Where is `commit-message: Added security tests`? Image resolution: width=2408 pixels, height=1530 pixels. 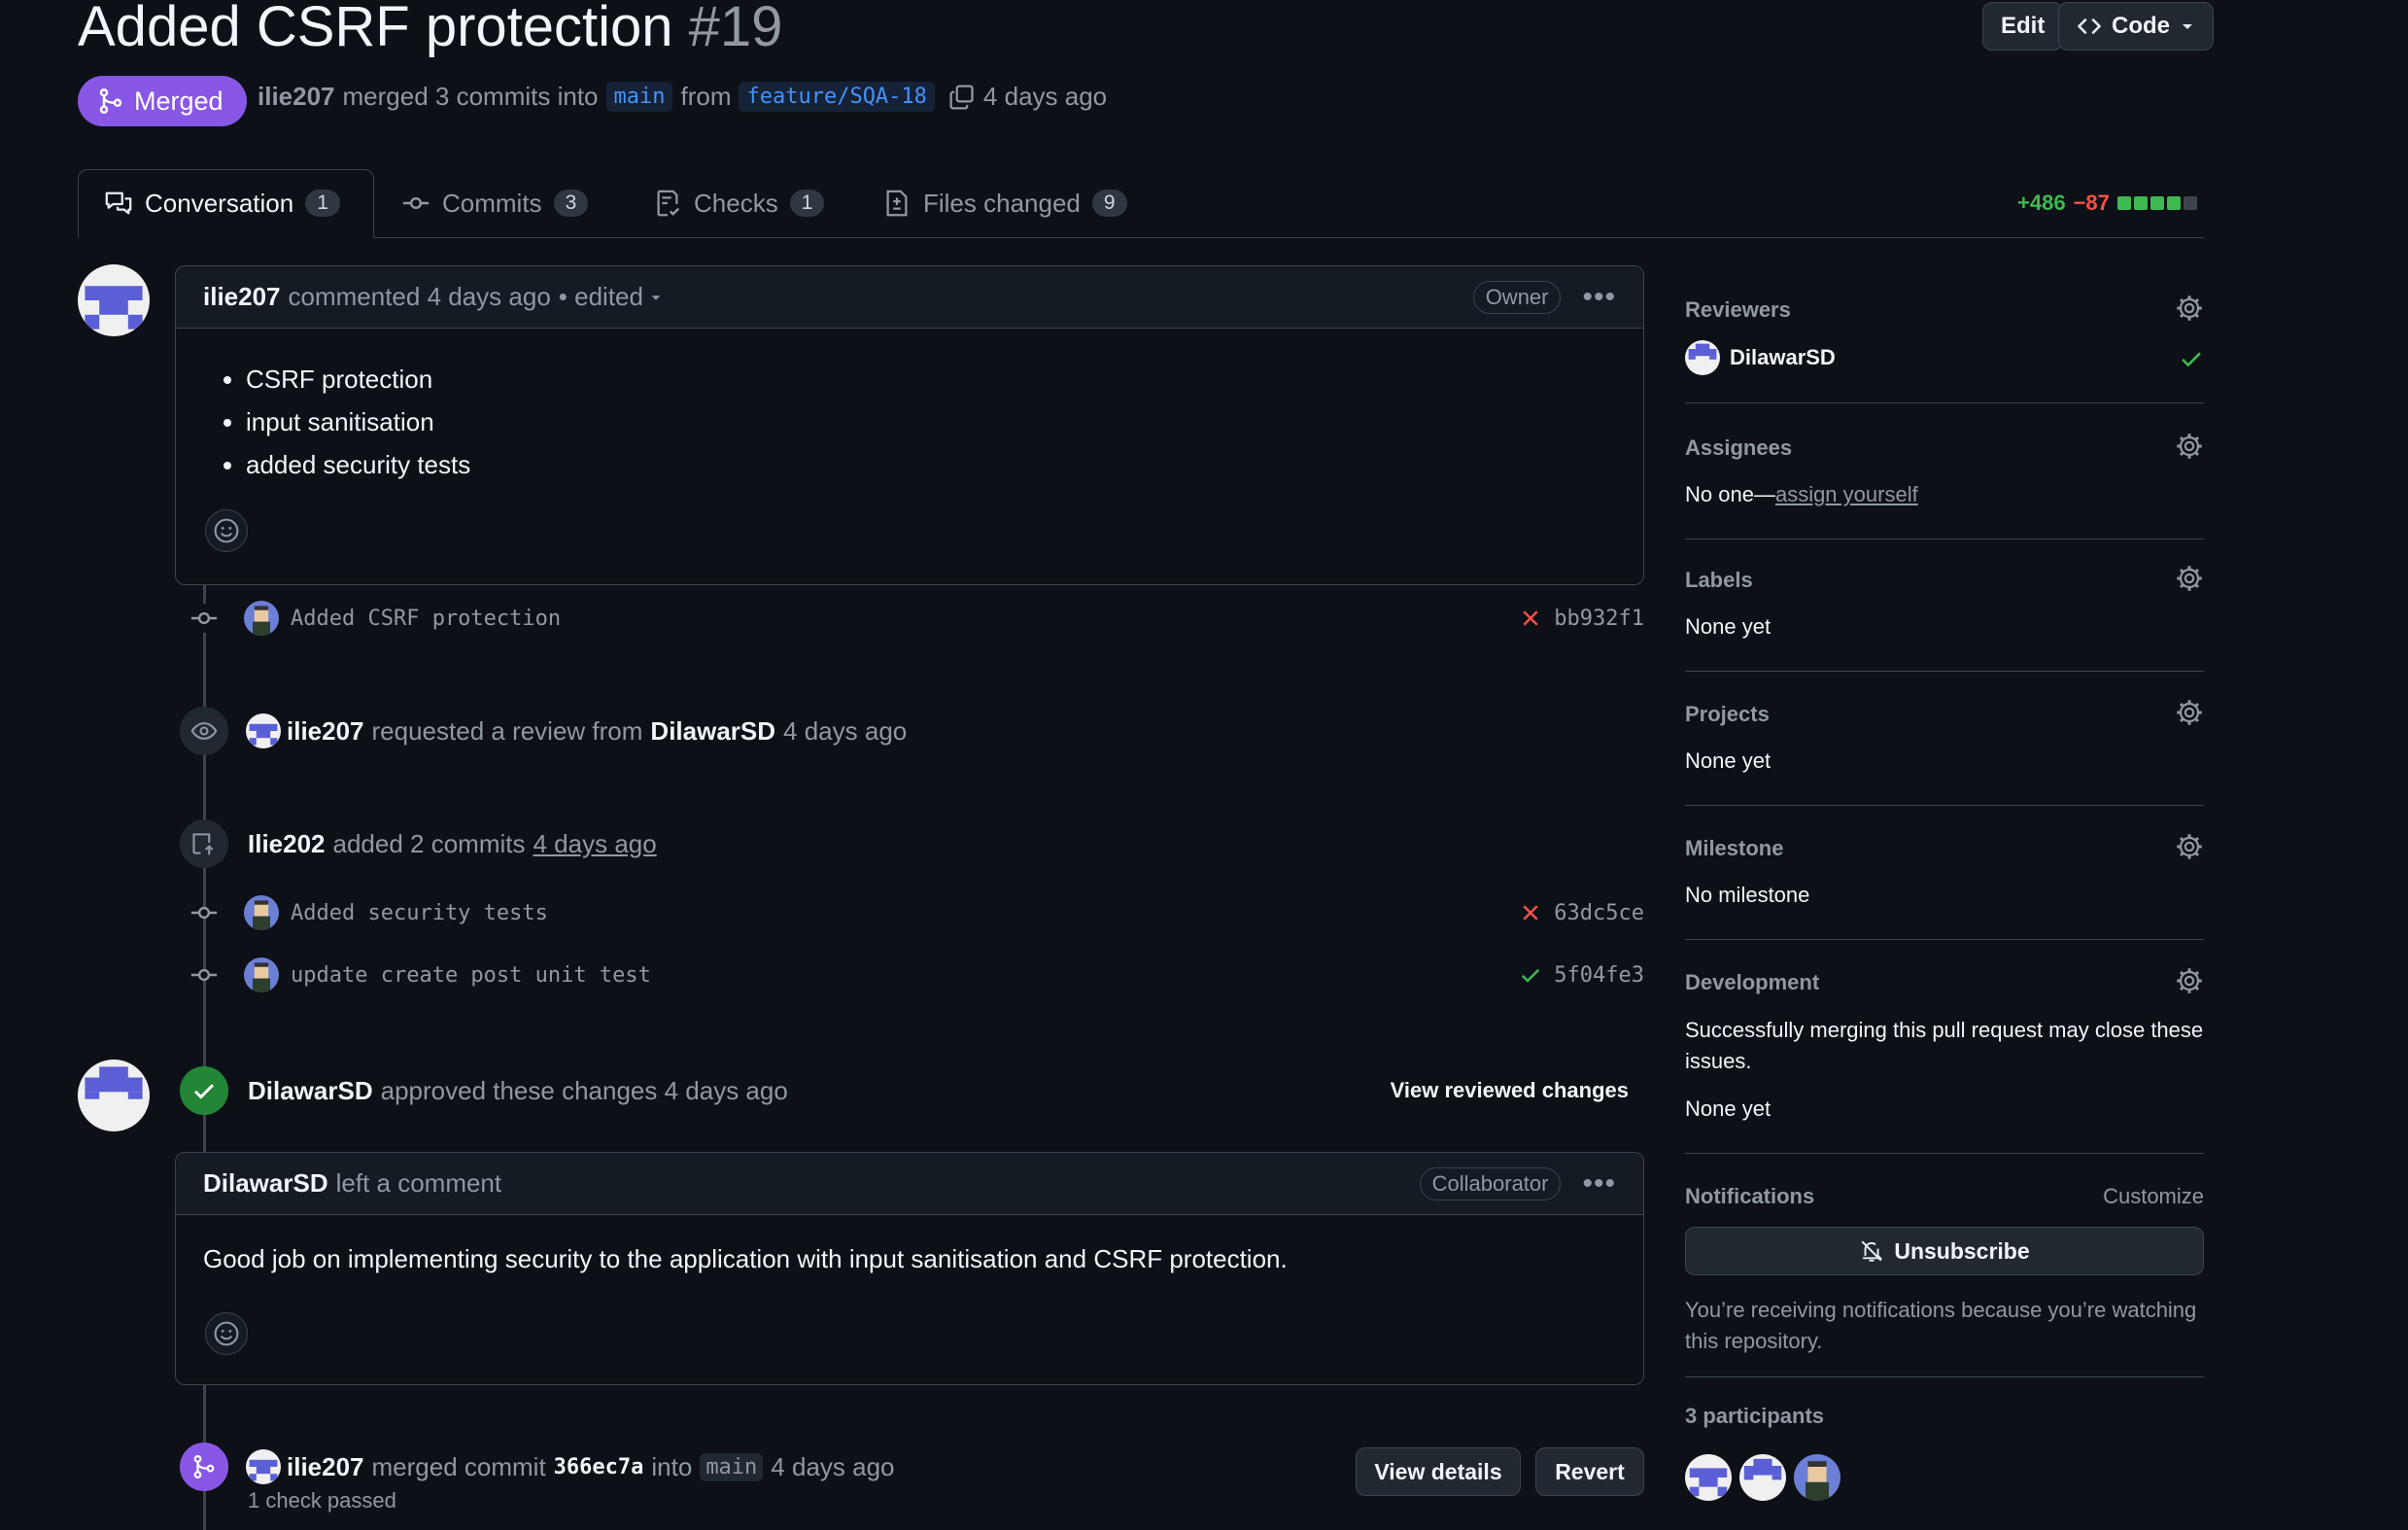 commit-message: Added security tests is located at coordinates (420, 913).